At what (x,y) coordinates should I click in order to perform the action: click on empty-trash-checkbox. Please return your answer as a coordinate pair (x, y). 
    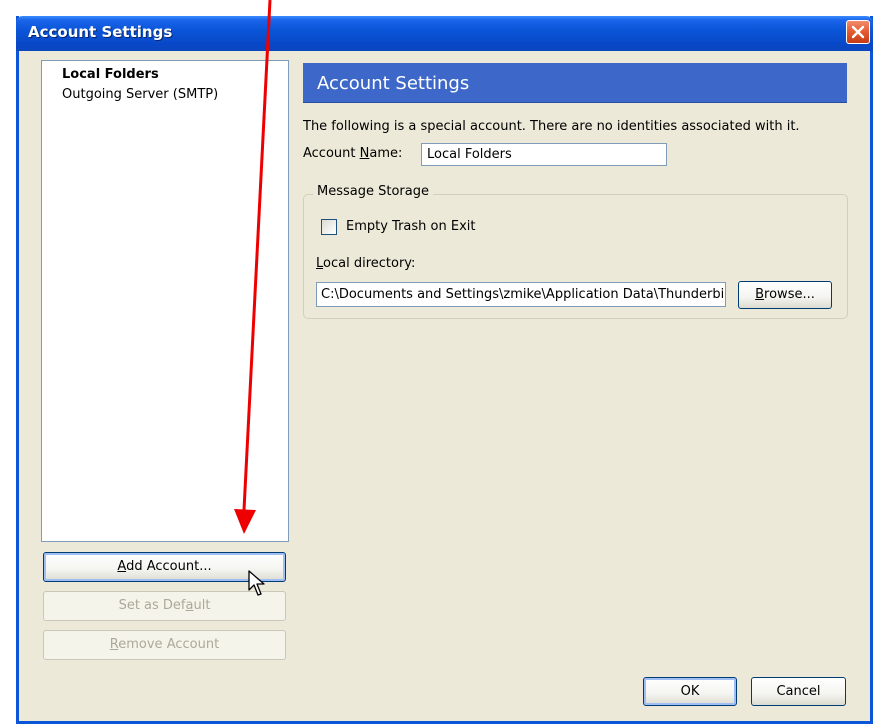
    Looking at the image, I should click on (329, 227).